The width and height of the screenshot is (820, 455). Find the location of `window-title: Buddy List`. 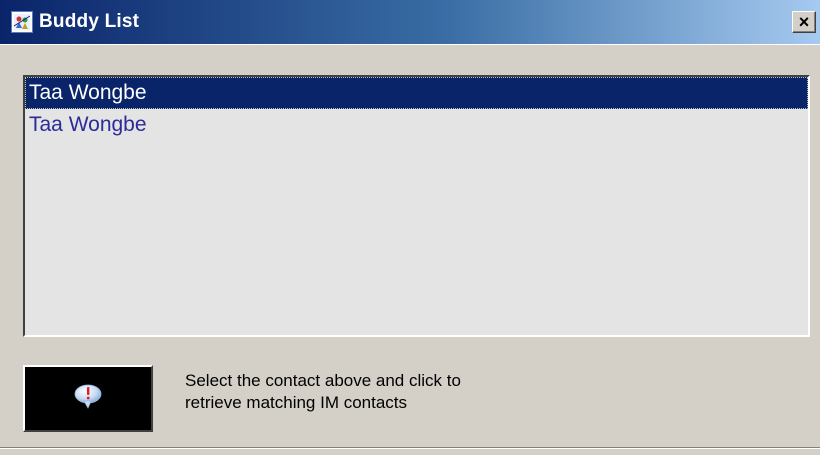

window-title: Buddy List is located at coordinates (89, 21).